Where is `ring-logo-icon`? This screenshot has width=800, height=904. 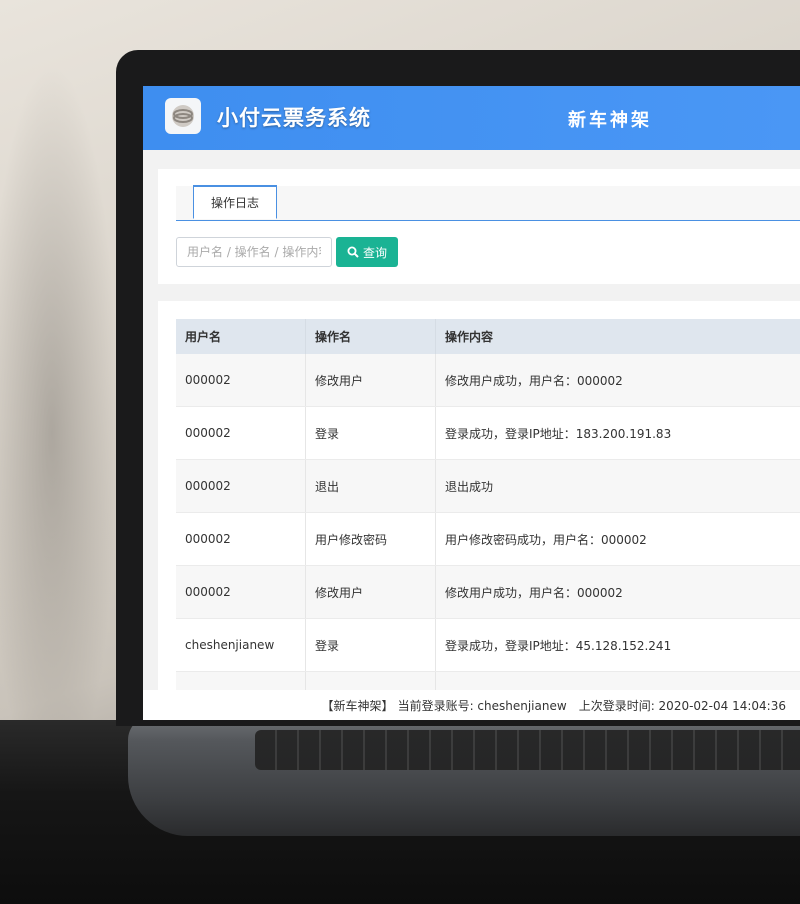 ring-logo-icon is located at coordinates (183, 116).